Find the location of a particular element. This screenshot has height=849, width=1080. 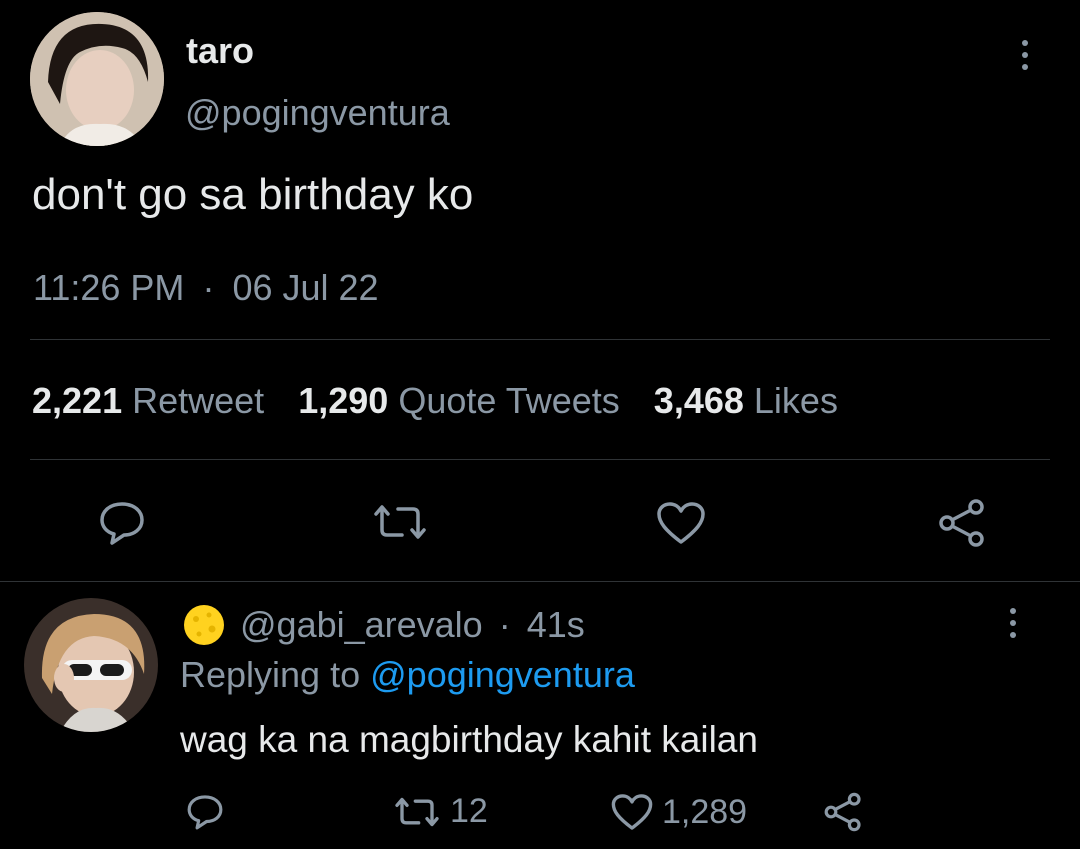

reply-more-button is located at coordinates (1013, 623).